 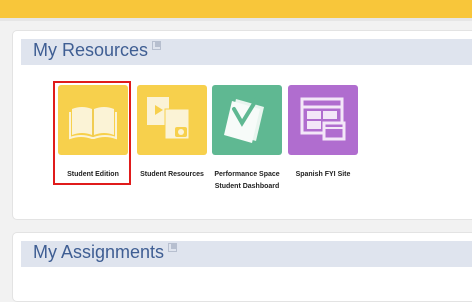 What do you see at coordinates (92, 133) in the screenshot?
I see `selection-highlight` at bounding box center [92, 133].